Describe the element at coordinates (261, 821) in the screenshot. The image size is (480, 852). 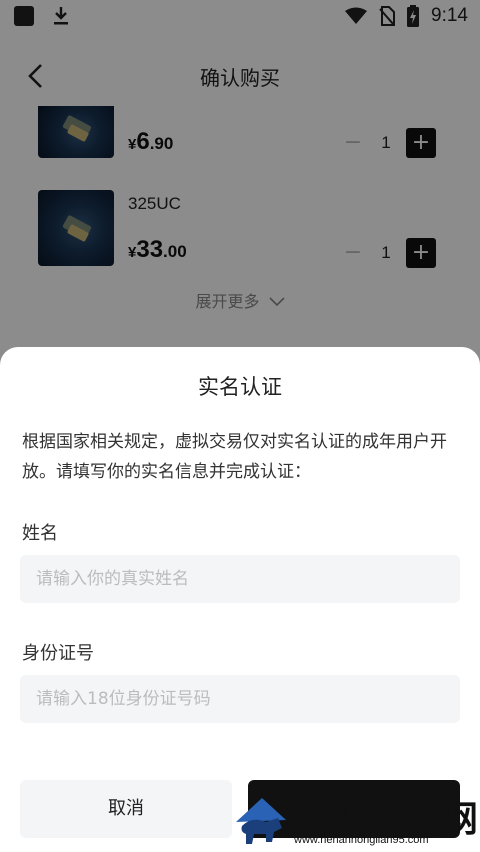
I see `watermark-logo-icon` at that location.